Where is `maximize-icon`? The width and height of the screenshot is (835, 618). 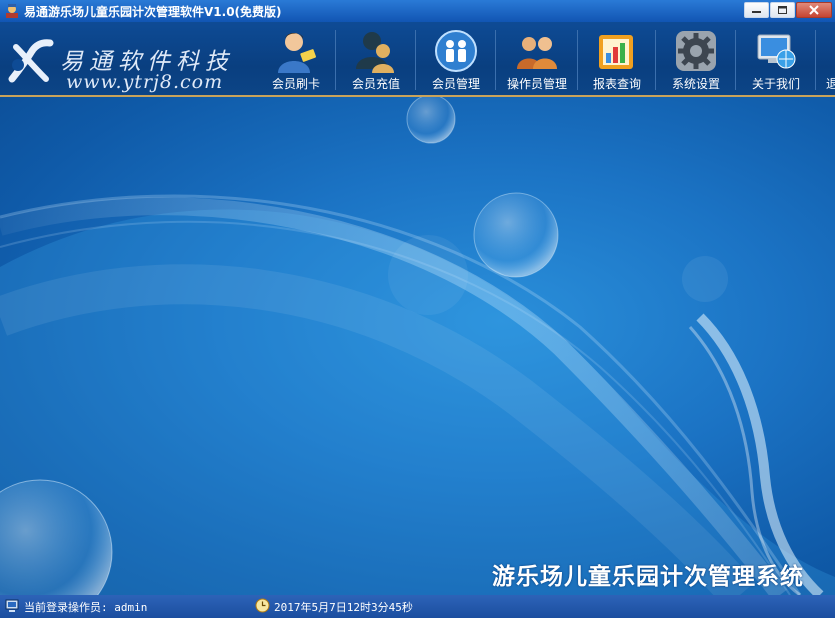
maximize-icon is located at coordinates (782, 10).